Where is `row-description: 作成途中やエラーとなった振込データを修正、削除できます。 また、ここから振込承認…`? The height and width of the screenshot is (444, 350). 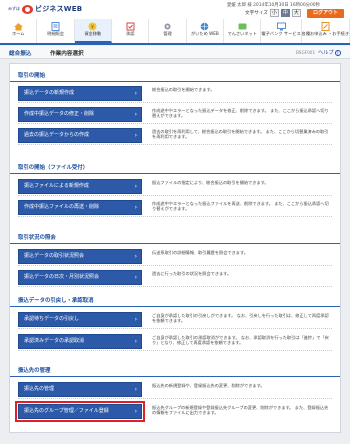 row-description: 作成途中やエラーとなった振込データを修正、削除できます。 また、ここから振込承認… is located at coordinates (240, 113).